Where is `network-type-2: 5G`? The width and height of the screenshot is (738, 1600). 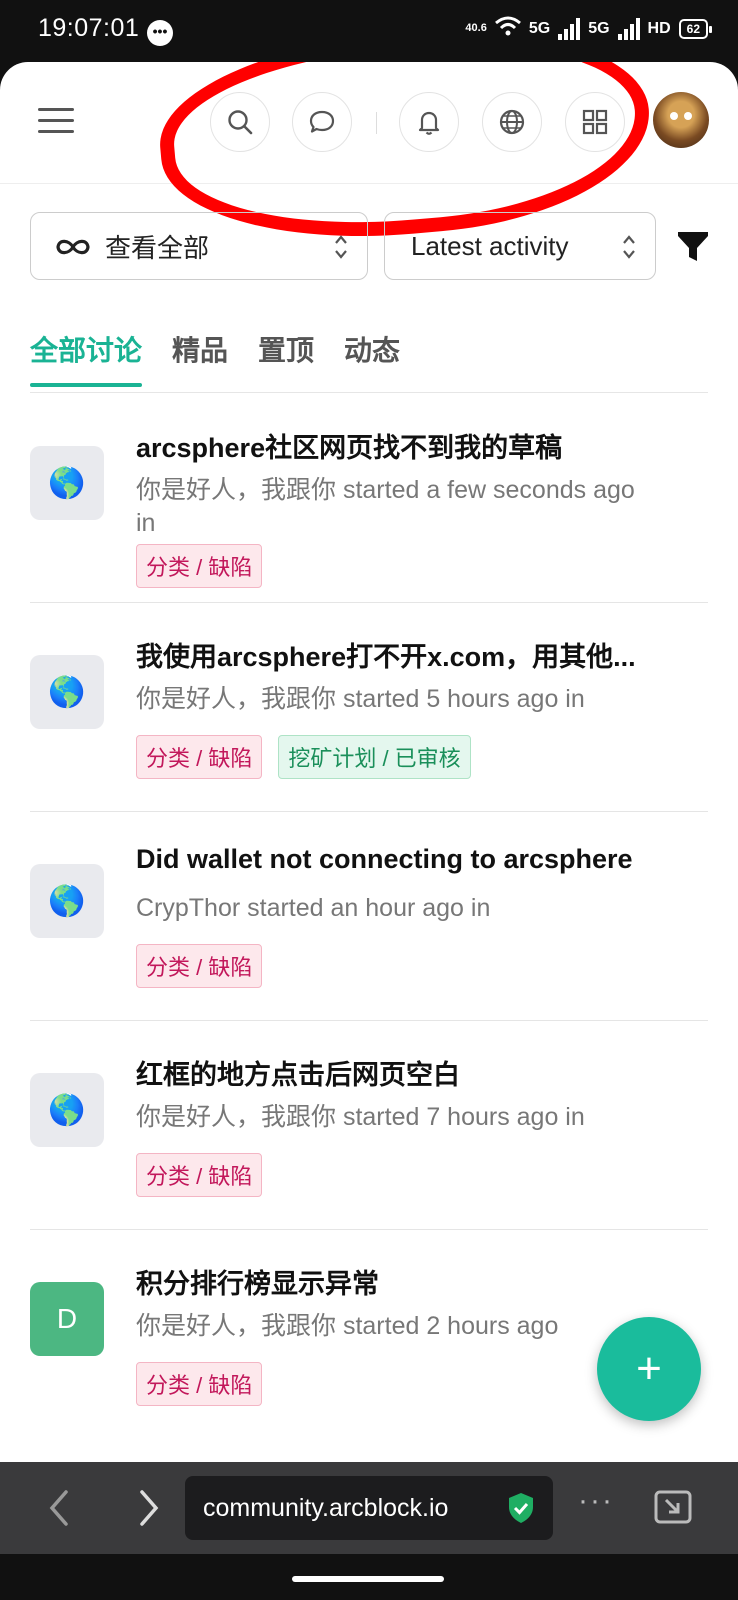
network-type-2: 5G is located at coordinates (599, 28).